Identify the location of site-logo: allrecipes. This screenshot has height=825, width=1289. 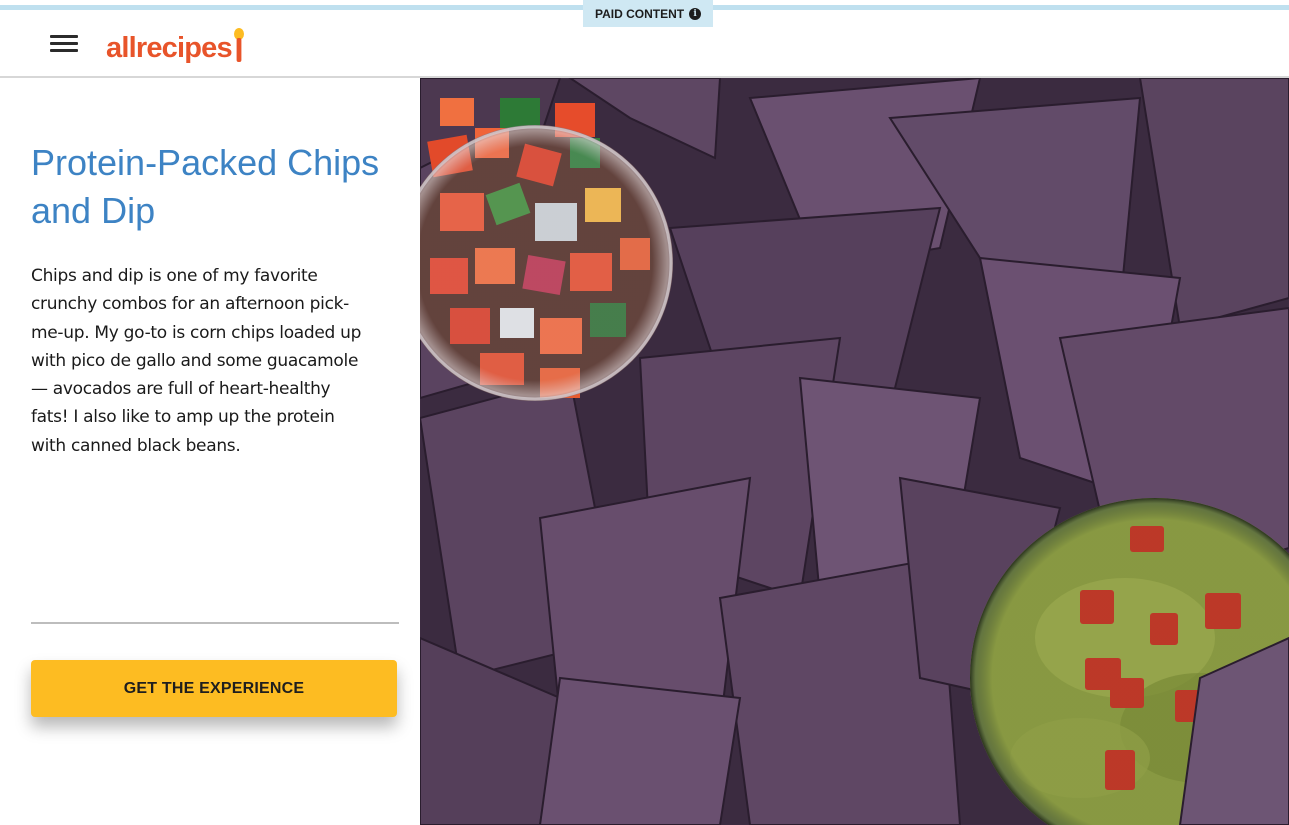
(175, 45).